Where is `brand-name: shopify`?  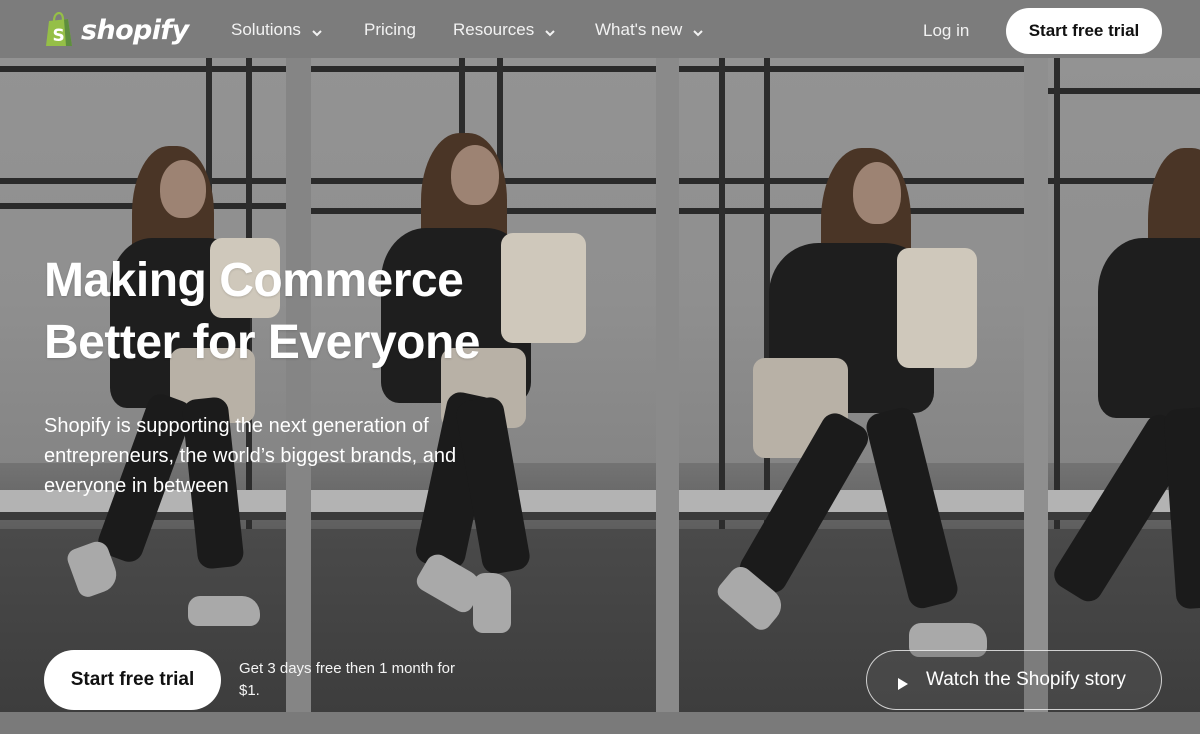
brand-name: shopify is located at coordinates (135, 30).